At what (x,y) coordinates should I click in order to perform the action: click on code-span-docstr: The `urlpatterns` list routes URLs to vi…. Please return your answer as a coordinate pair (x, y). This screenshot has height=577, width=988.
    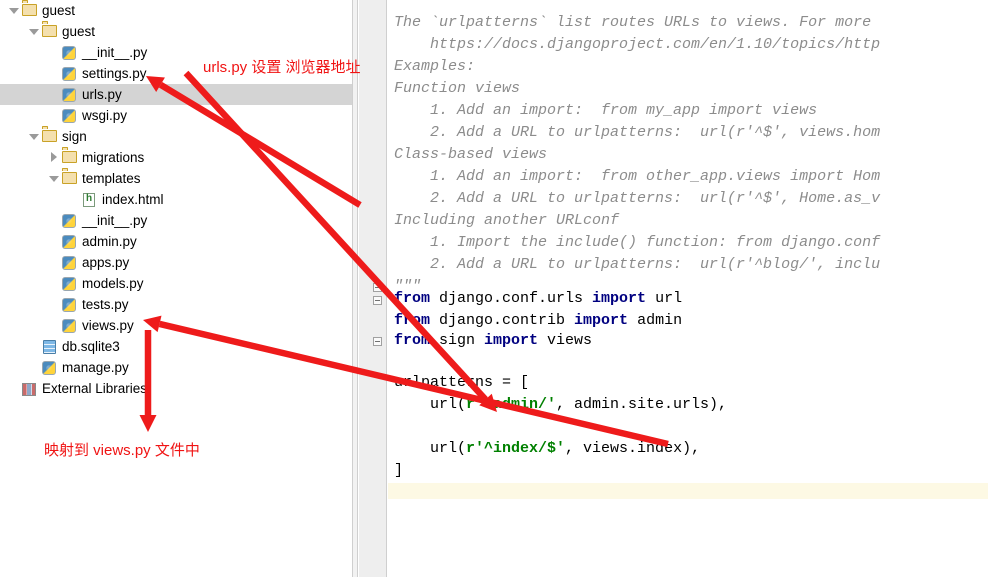
    Looking at the image, I should click on (633, 22).